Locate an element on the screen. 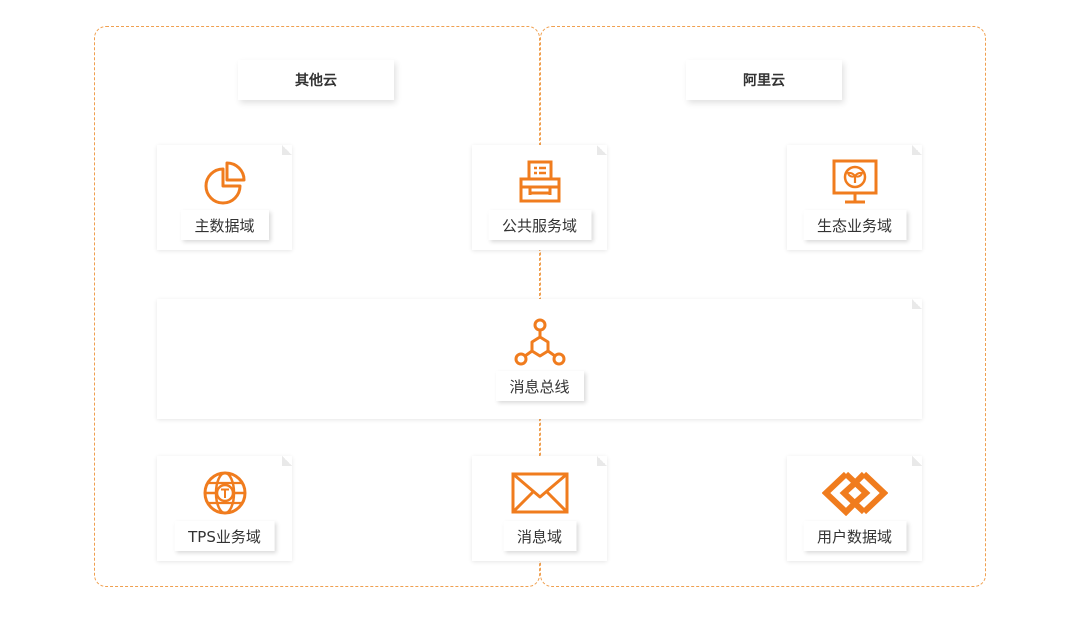 Image resolution: width=1080 pixels, height=624 pixels. public-service-domain-card: 公共服务域 is located at coordinates (539, 197).